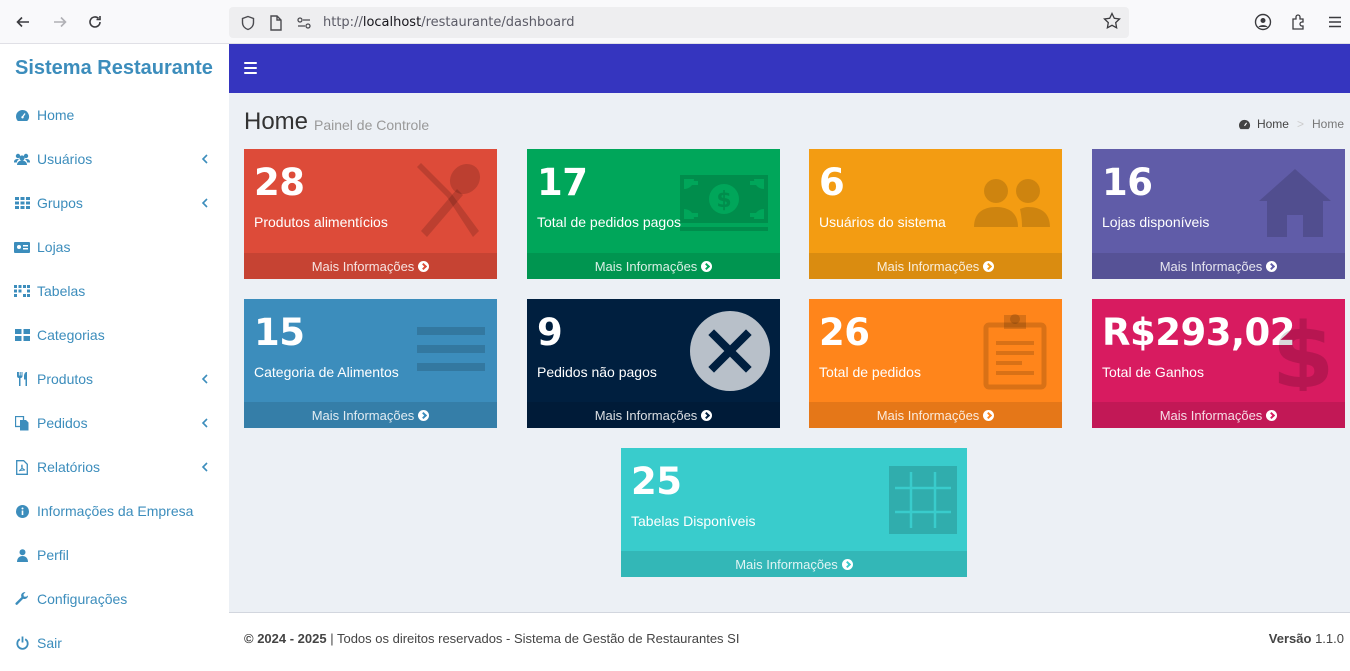 The height and width of the screenshot is (671, 1350). What do you see at coordinates (935, 363) in the screenshot?
I see `info-box-total-pedidos: 26 Total de pedidos Mais Informações` at bounding box center [935, 363].